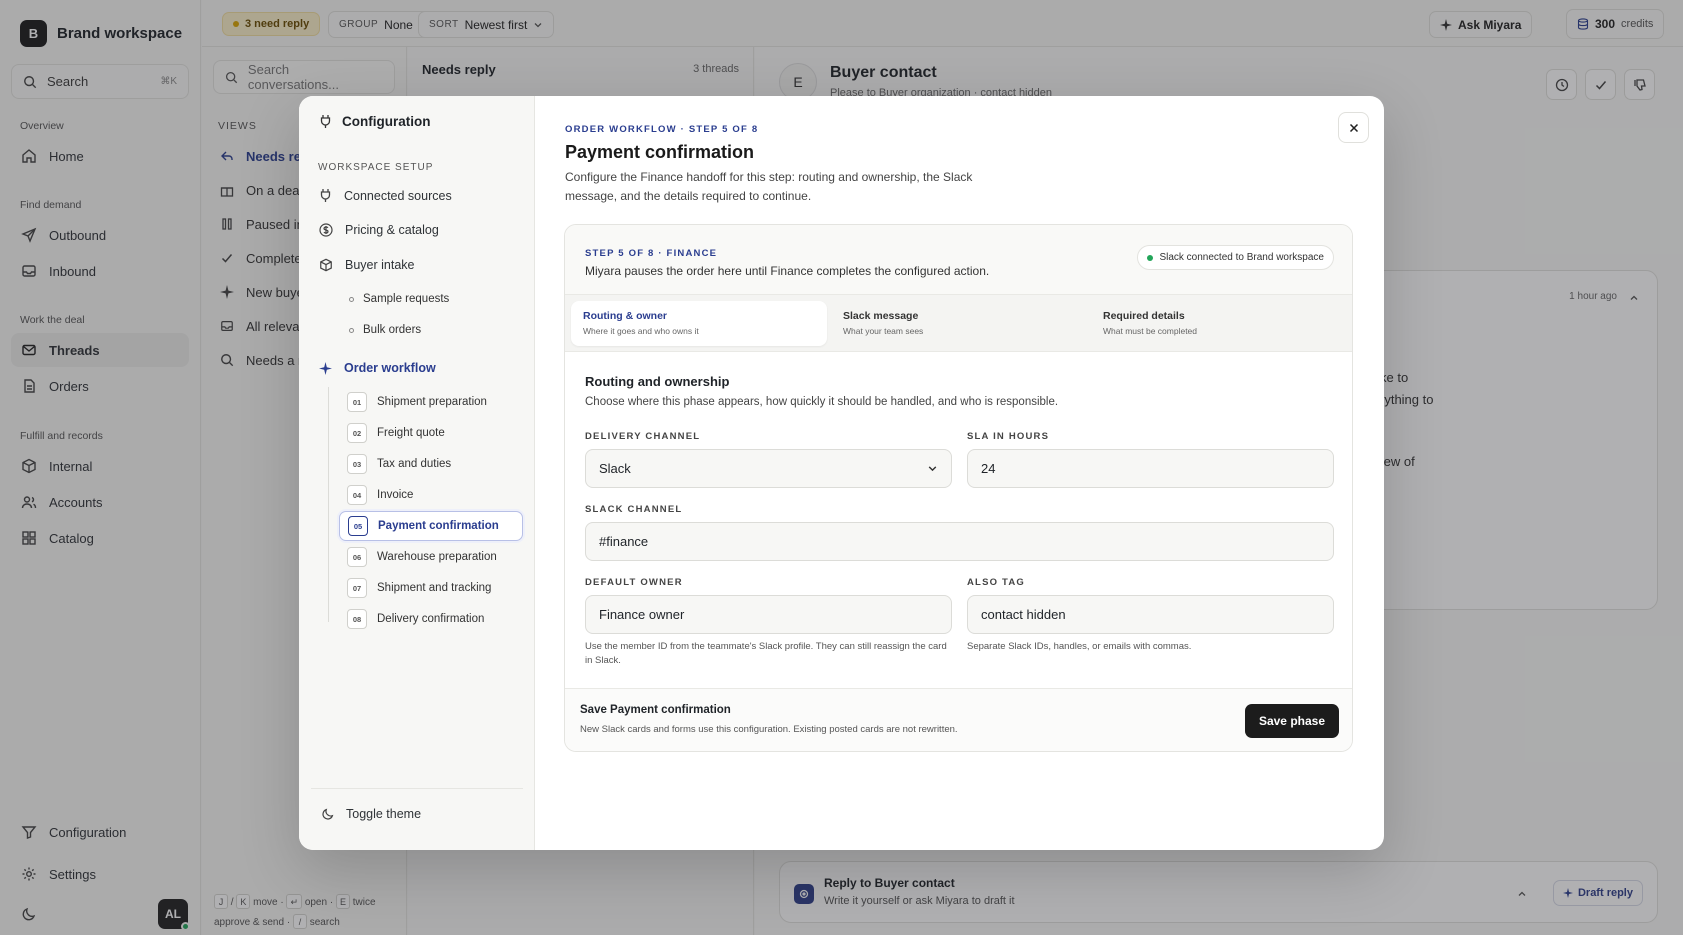 The height and width of the screenshot is (935, 1683). Describe the element at coordinates (357, 464) in the screenshot. I see `step-number: 03` at that location.